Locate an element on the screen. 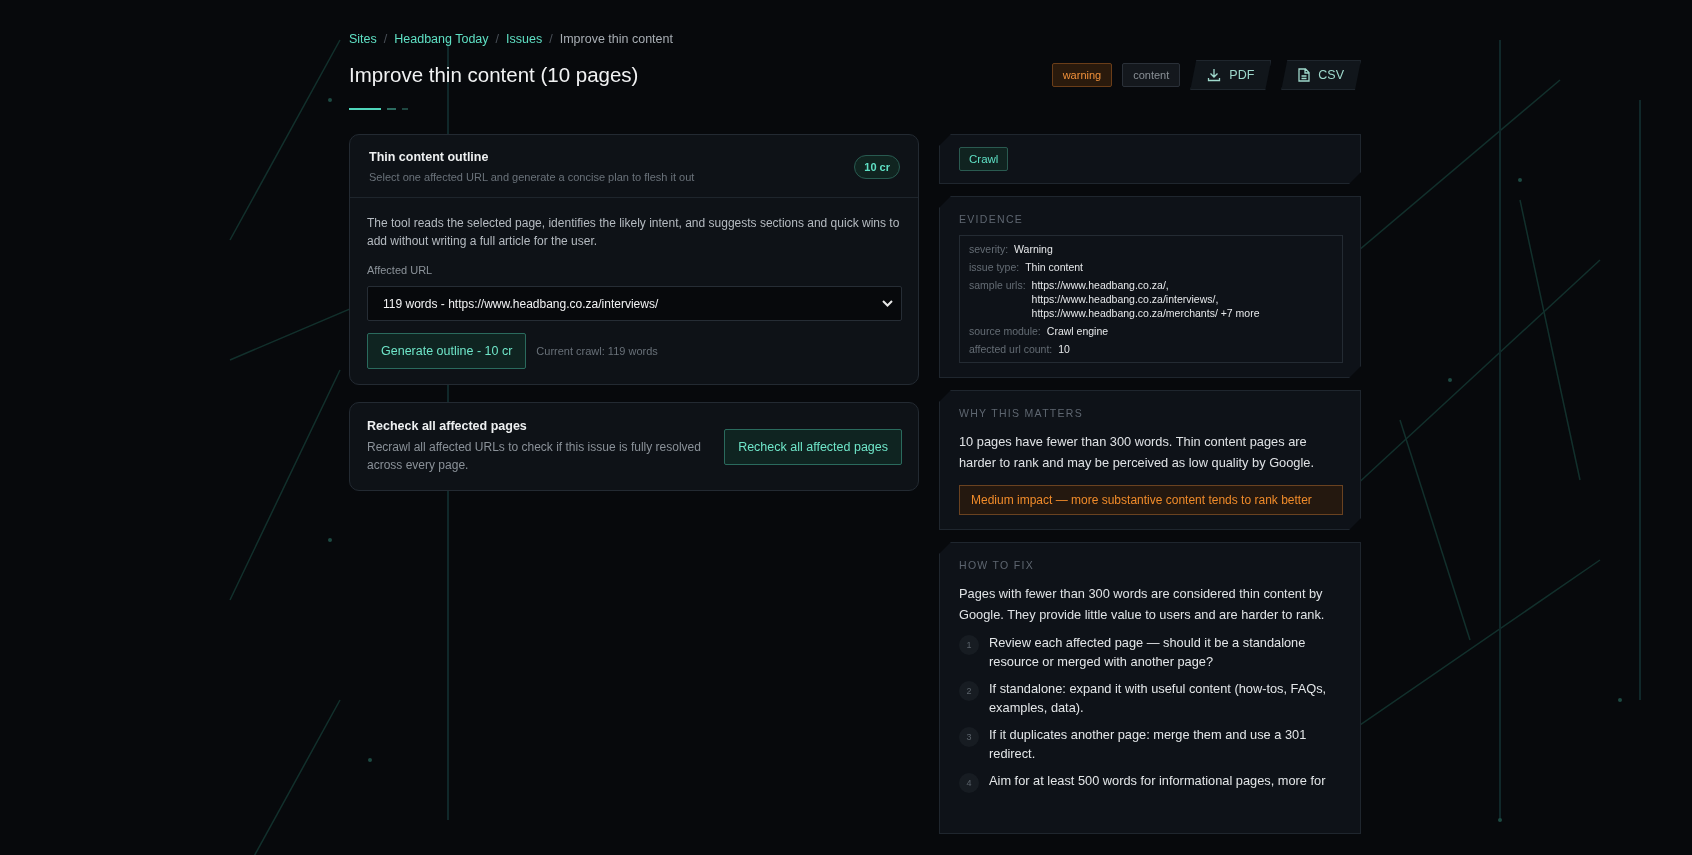 The width and height of the screenshot is (1692, 855). chevron-down-icon is located at coordinates (887, 303).